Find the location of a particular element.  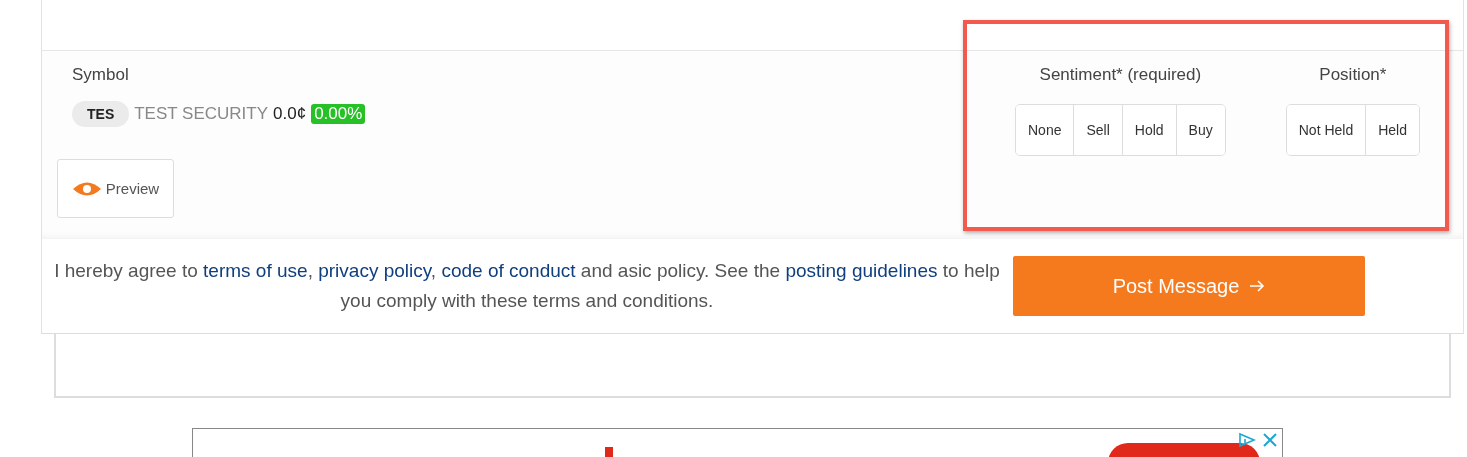

security-name: TEST SECURITY is located at coordinates (201, 114).